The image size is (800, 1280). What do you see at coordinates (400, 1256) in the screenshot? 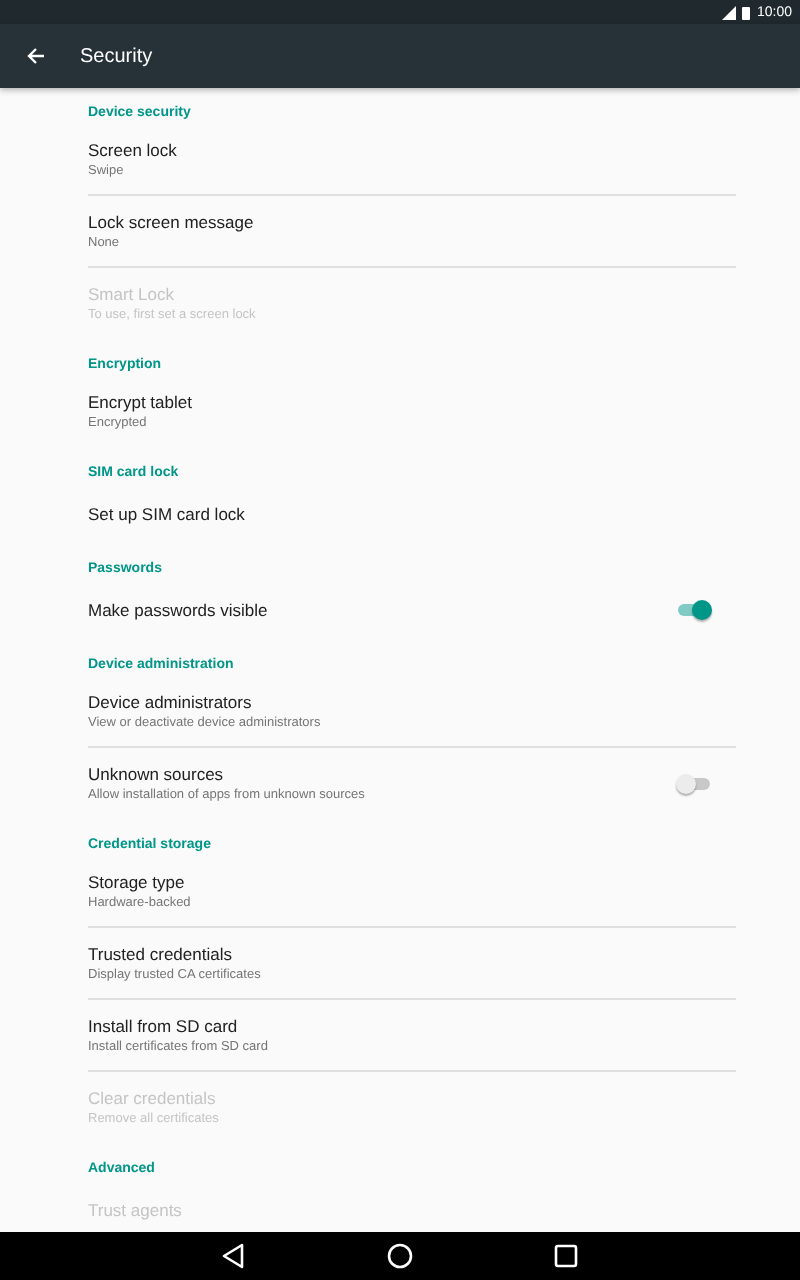
I see `home-icon` at bounding box center [400, 1256].